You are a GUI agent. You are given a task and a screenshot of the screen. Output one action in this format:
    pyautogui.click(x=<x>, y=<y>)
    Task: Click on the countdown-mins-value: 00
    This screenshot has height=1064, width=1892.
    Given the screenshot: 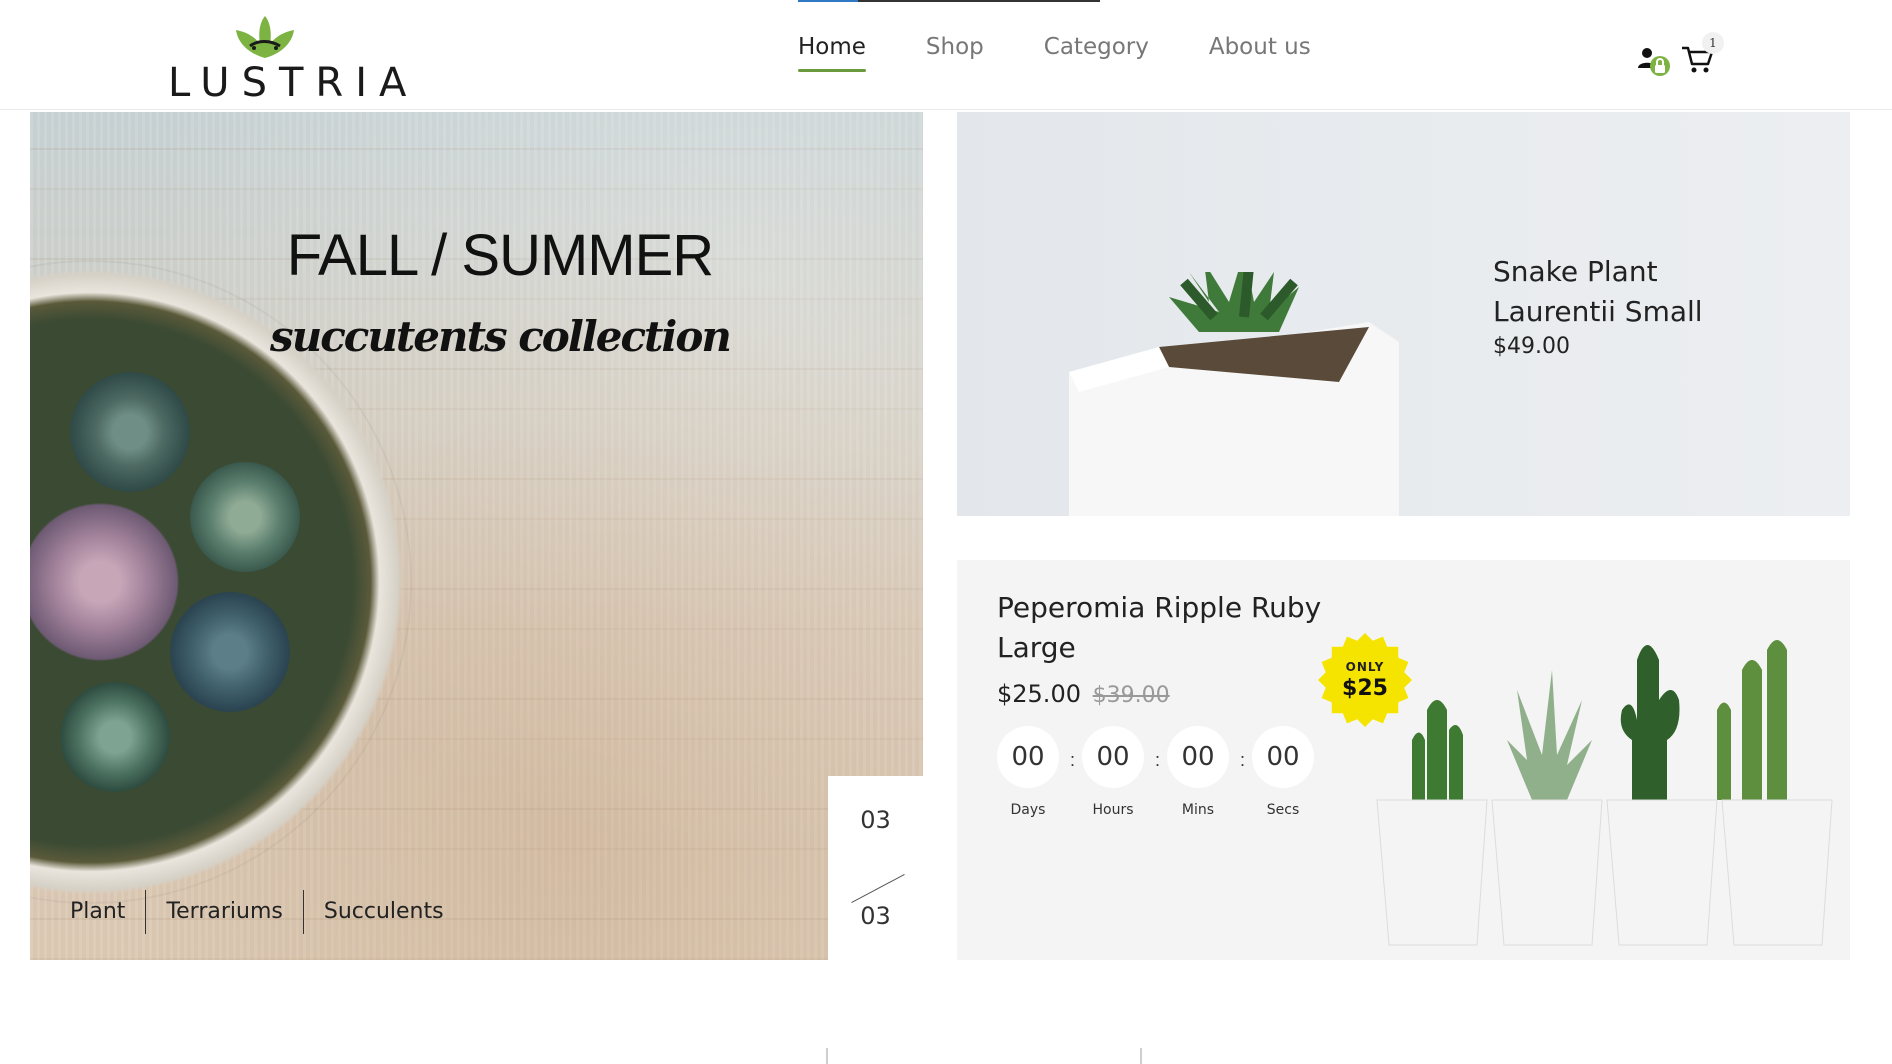 What is the action you would take?
    pyautogui.click(x=1198, y=757)
    